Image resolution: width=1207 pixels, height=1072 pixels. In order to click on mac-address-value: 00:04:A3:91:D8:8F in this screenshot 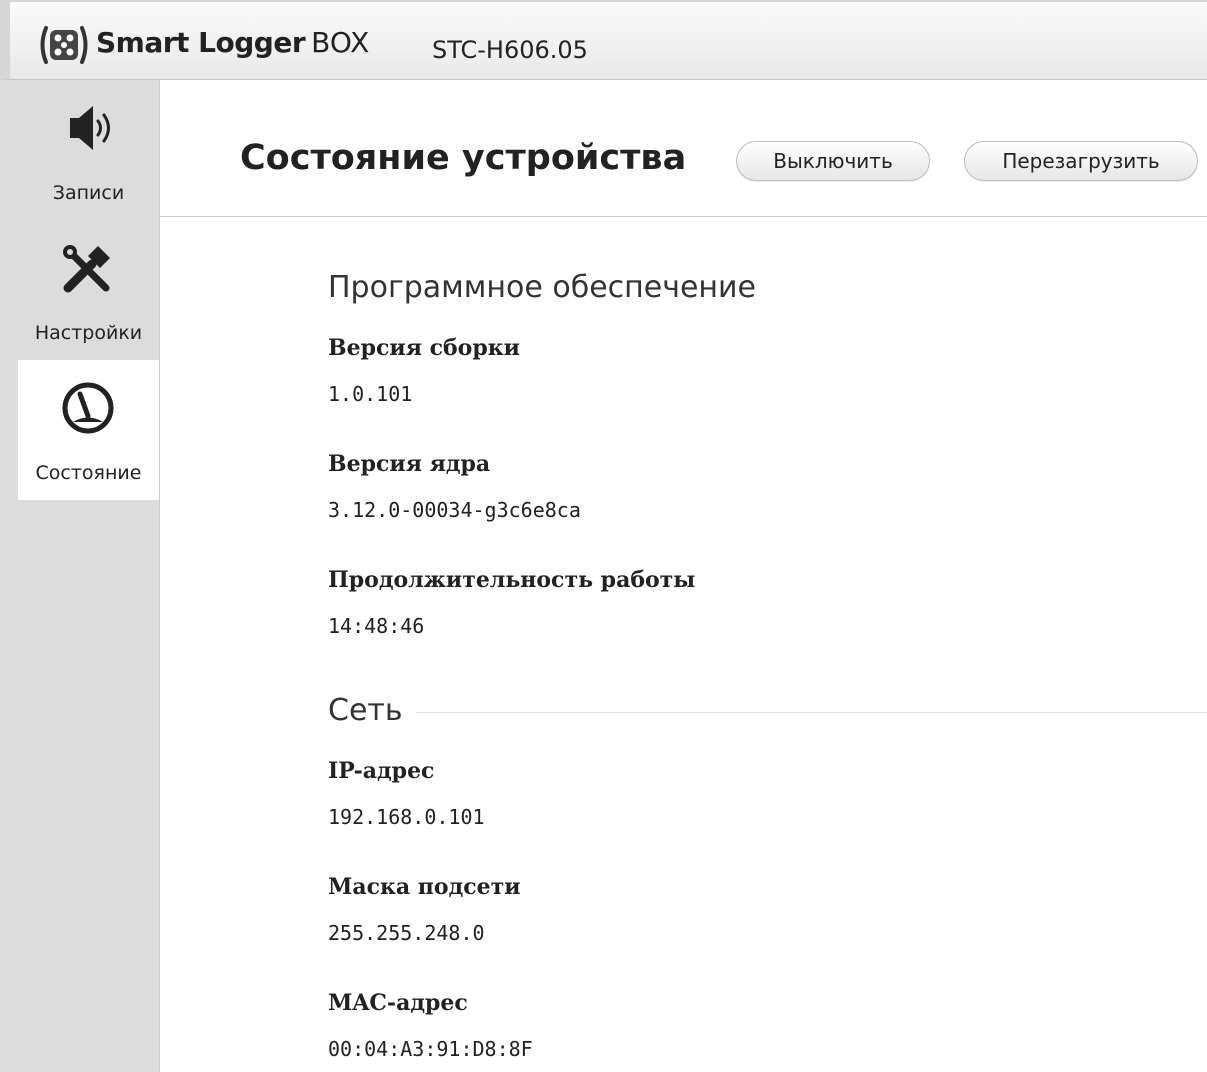, I will do `click(430, 1049)`.